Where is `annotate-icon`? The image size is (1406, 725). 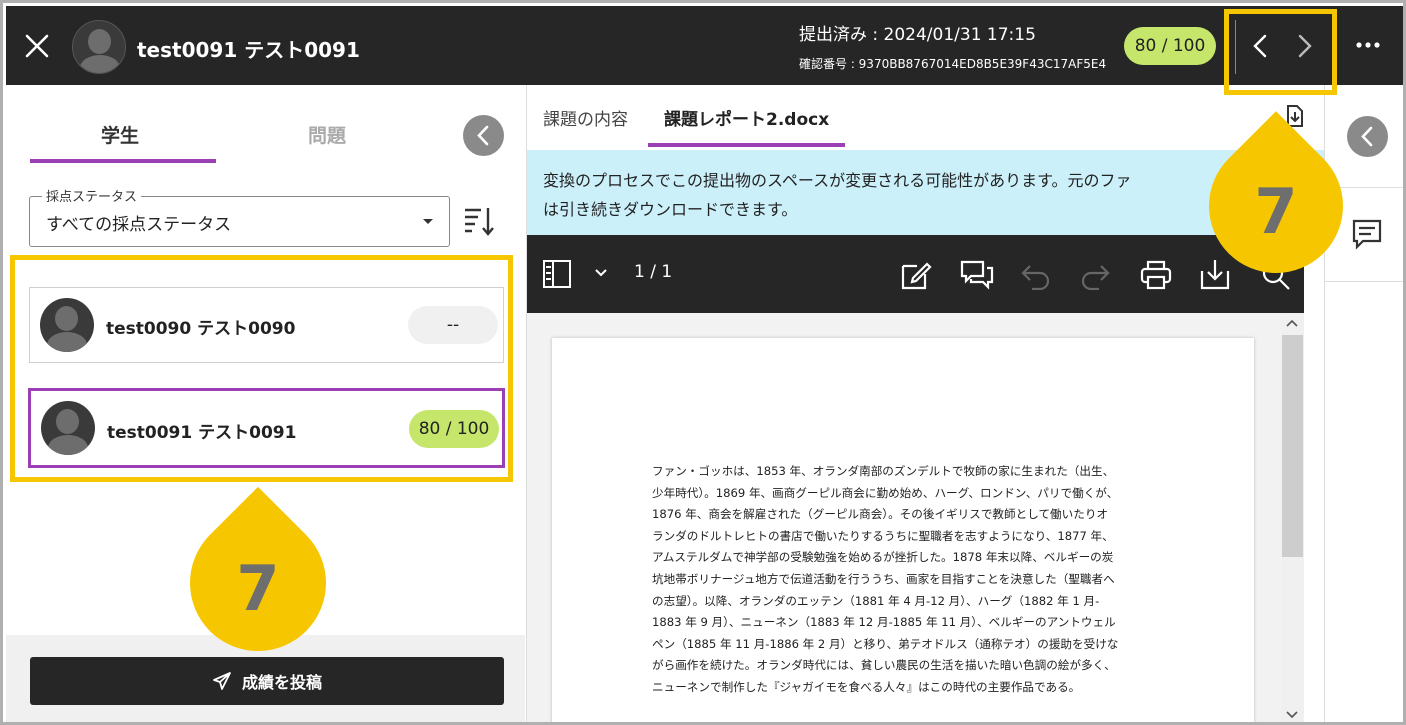 annotate-icon is located at coordinates (916, 275).